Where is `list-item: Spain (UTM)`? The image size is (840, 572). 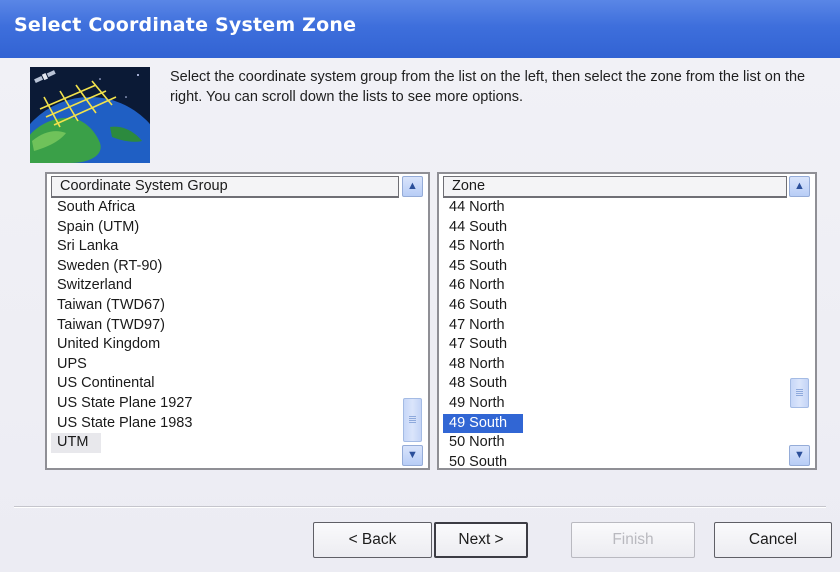 list-item: Spain (UTM) is located at coordinates (121, 228).